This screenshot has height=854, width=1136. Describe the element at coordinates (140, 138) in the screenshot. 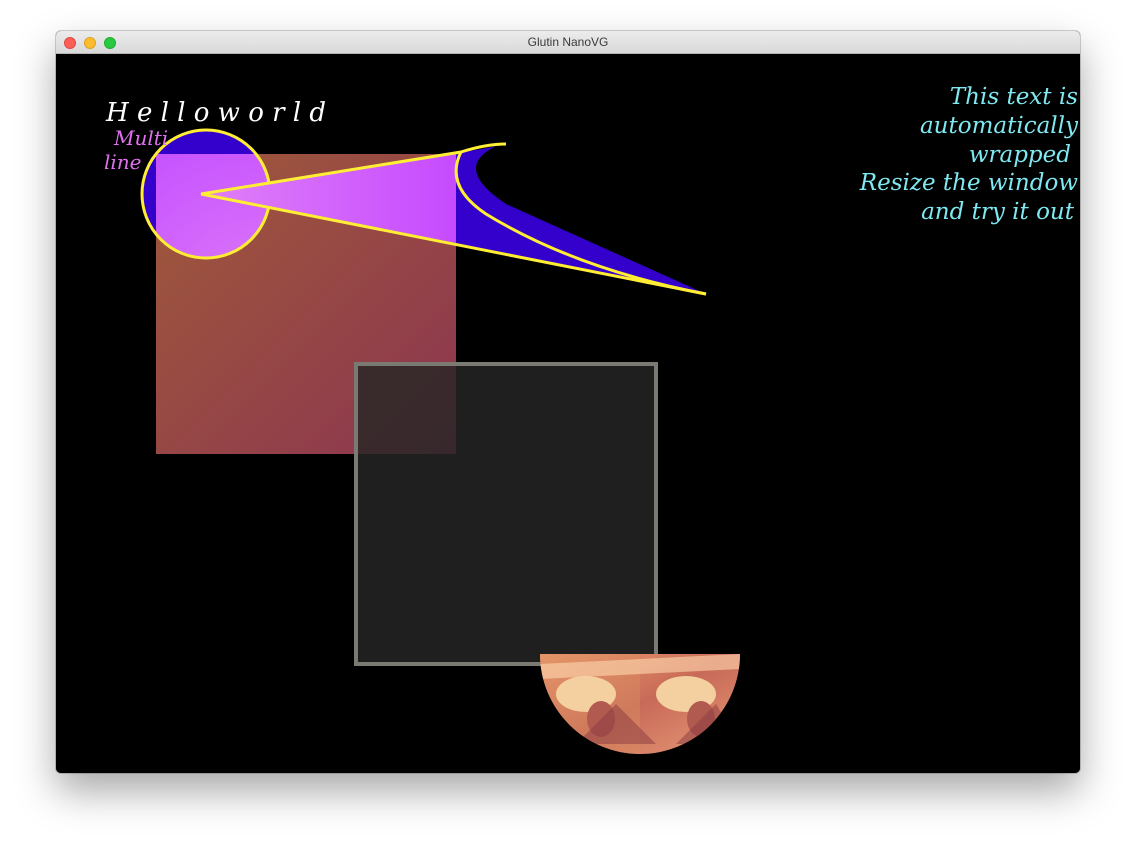

I see `multiline-line-1: Multi` at that location.